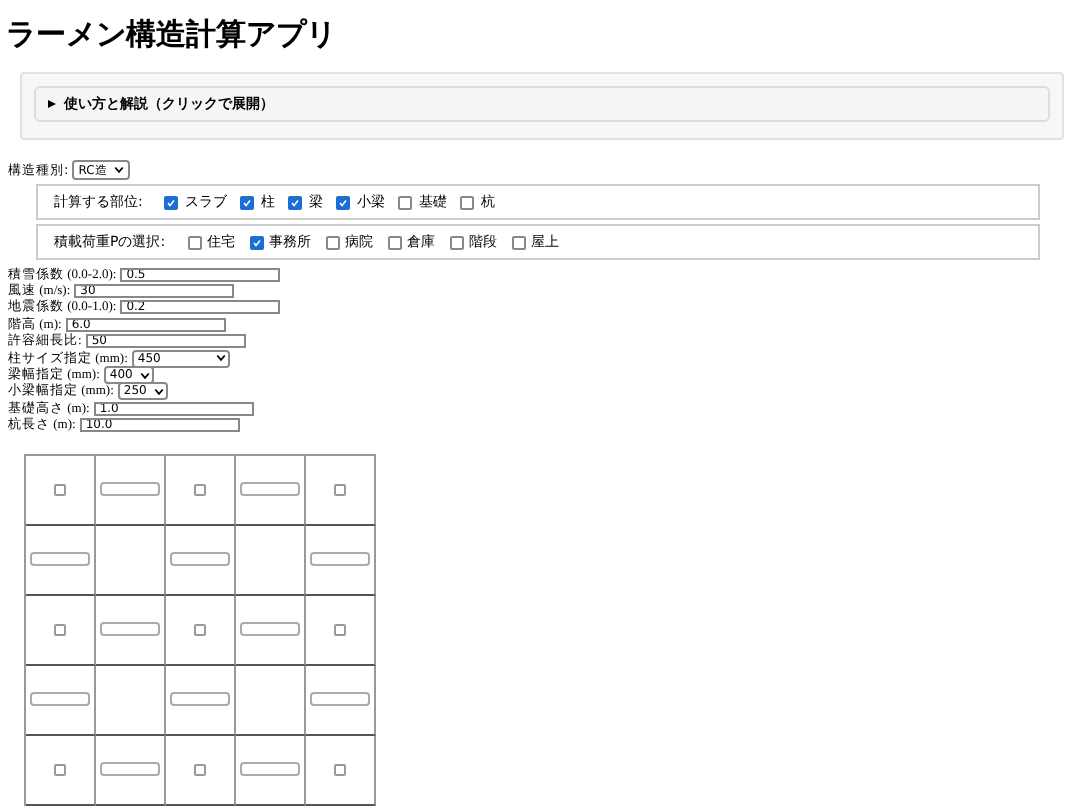 The height and width of the screenshot is (810, 1080). Describe the element at coordinates (172, 35) in the screenshot. I see `page-title: ラーメン構造計算アプリ` at that location.